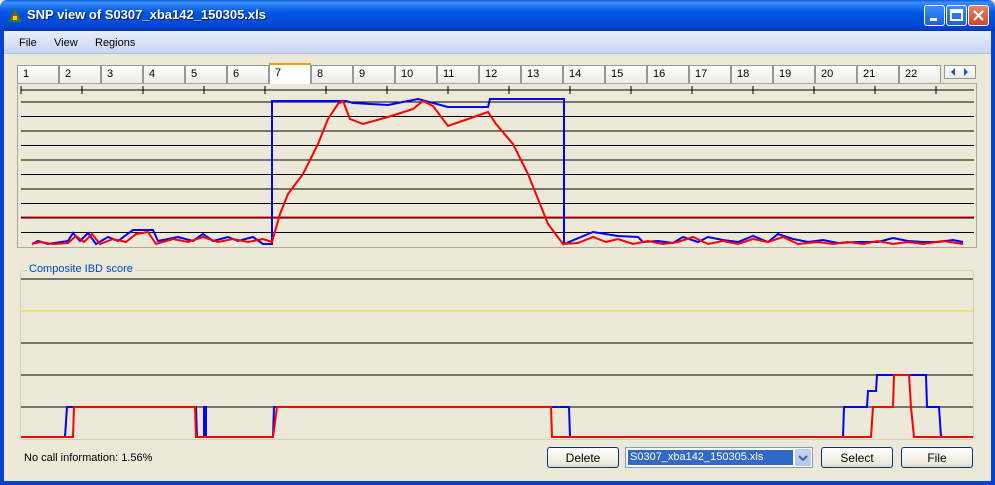 This screenshot has width=995, height=485. I want to click on tab-chr-15: 15, so click(626, 74).